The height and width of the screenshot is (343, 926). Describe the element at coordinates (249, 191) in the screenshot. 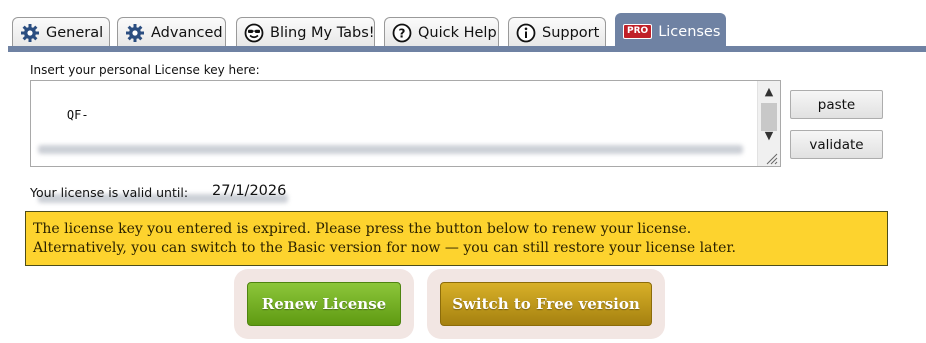

I see `valid-until-date: 27/1/2026` at that location.